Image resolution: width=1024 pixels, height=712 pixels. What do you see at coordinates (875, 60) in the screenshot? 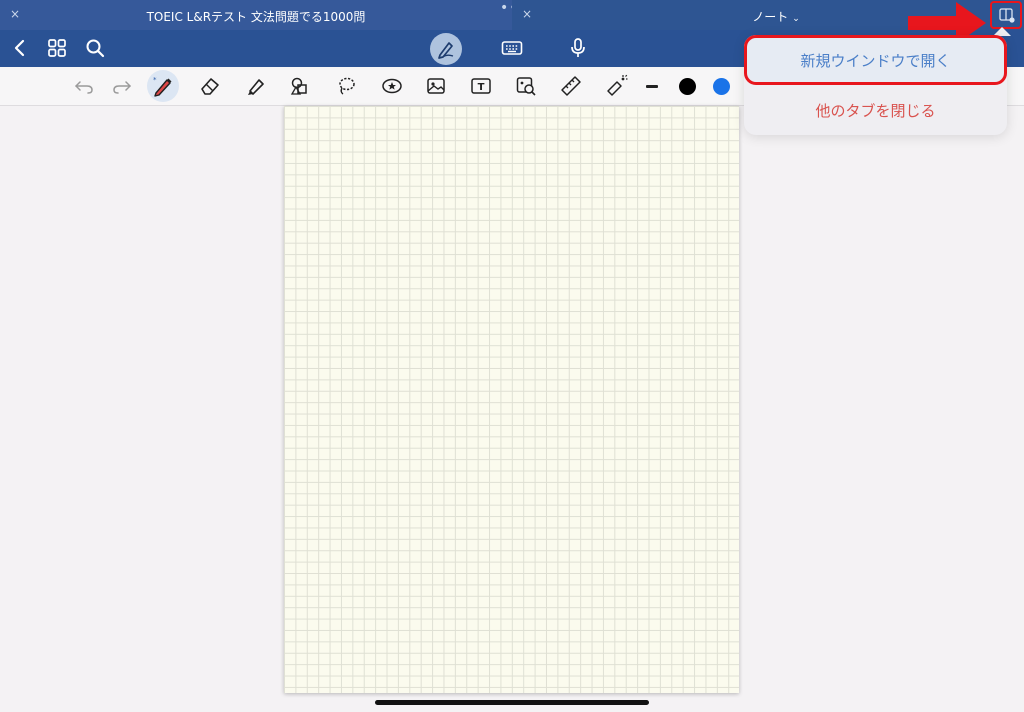
I see `open-new-window-menu-item: 新規ウインドウで開く` at bounding box center [875, 60].